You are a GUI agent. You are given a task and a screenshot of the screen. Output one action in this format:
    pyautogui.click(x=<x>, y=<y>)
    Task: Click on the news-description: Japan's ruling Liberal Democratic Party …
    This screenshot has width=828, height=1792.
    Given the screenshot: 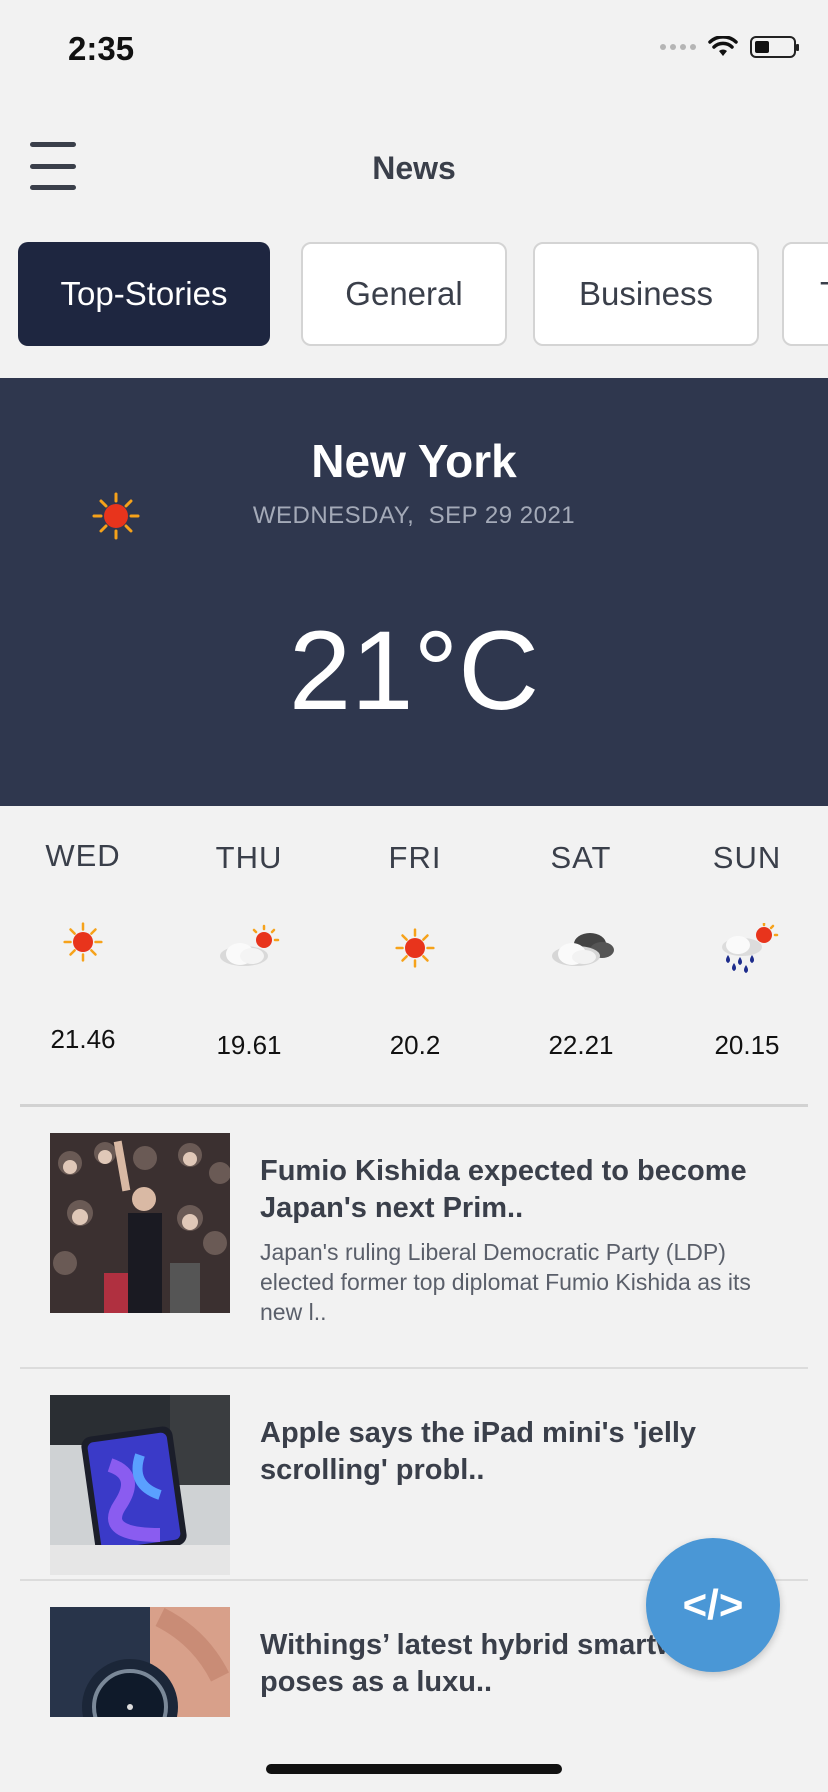 What is the action you would take?
    pyautogui.click(x=505, y=1282)
    